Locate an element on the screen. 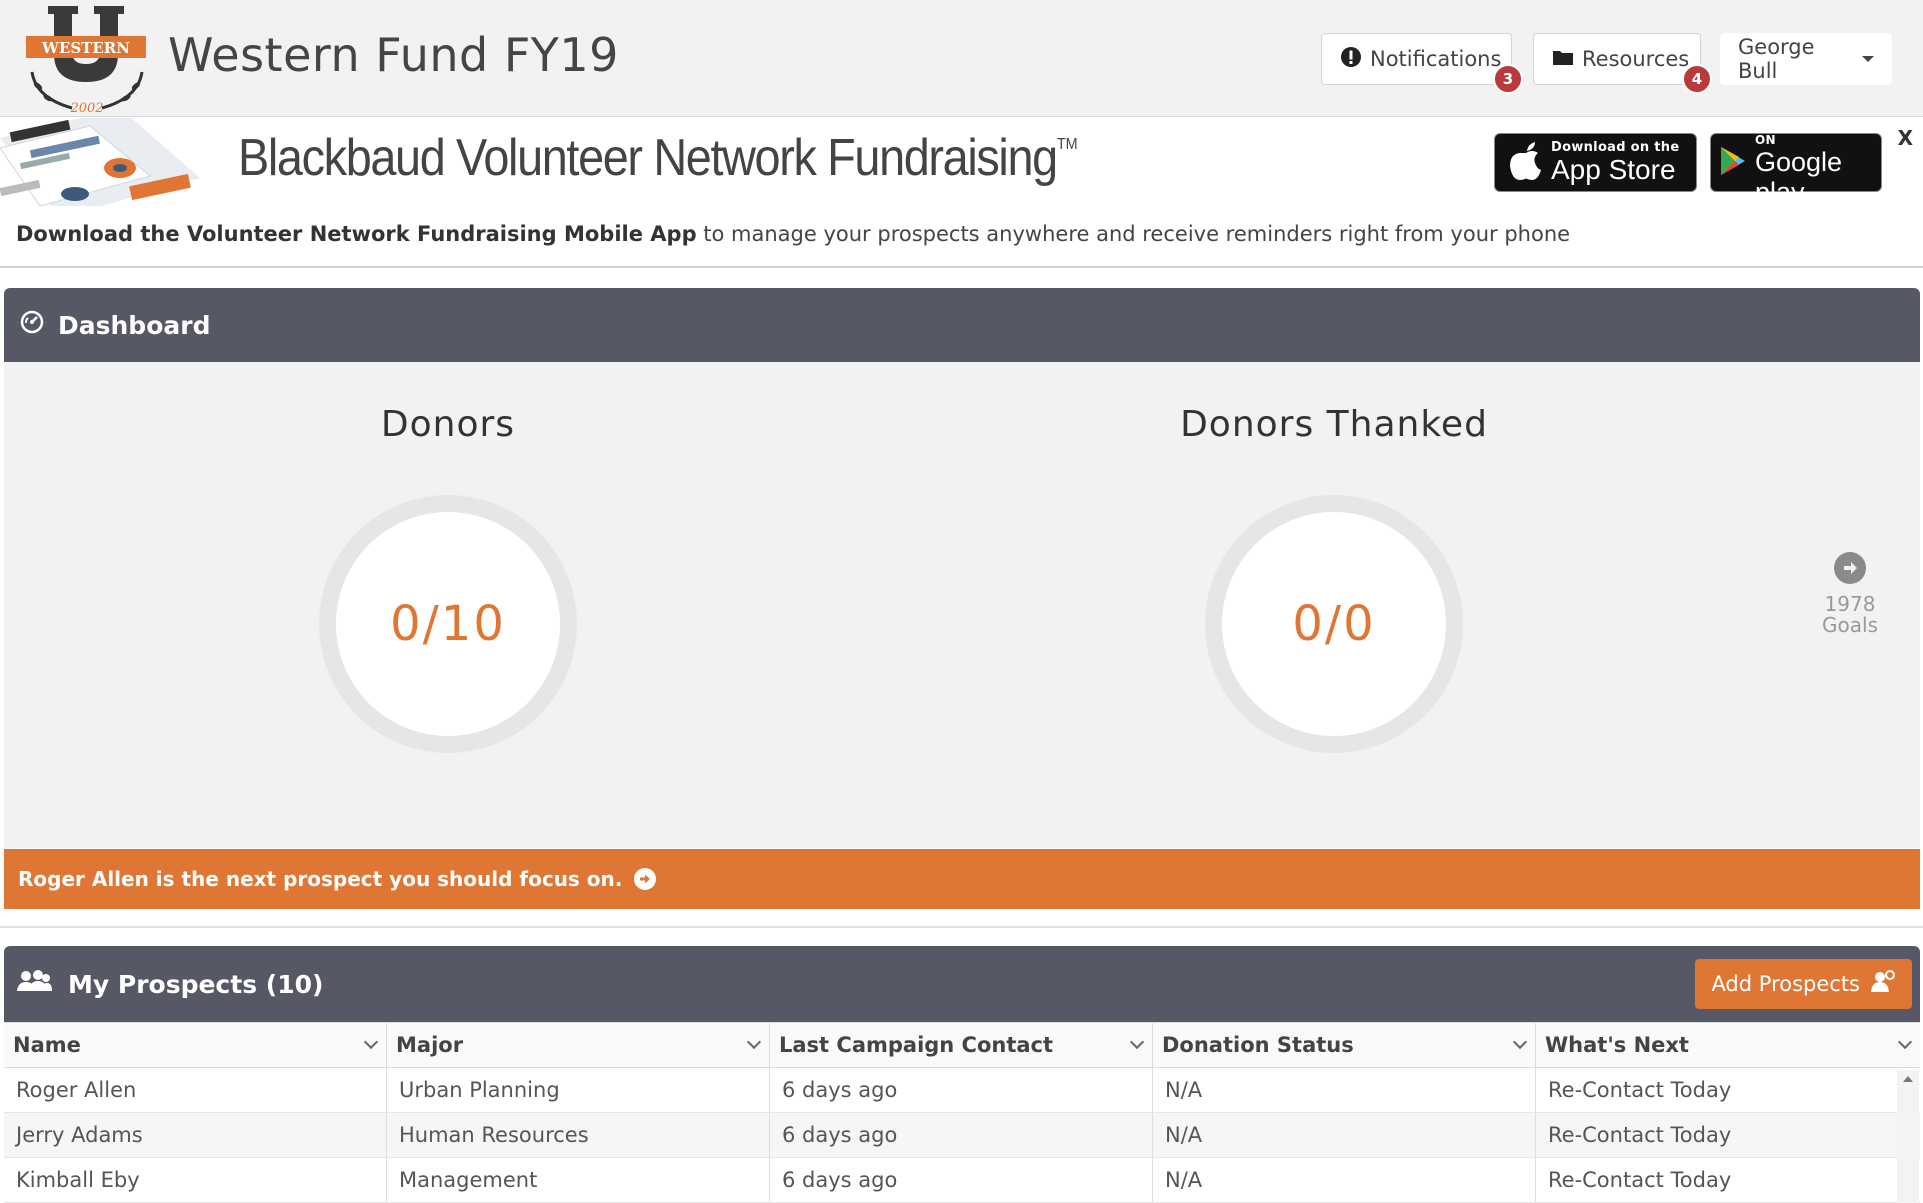 The height and width of the screenshot is (1203, 1923). banner-title-text: Blackbaud Volunteer Network Fundraising is located at coordinates (648, 158).